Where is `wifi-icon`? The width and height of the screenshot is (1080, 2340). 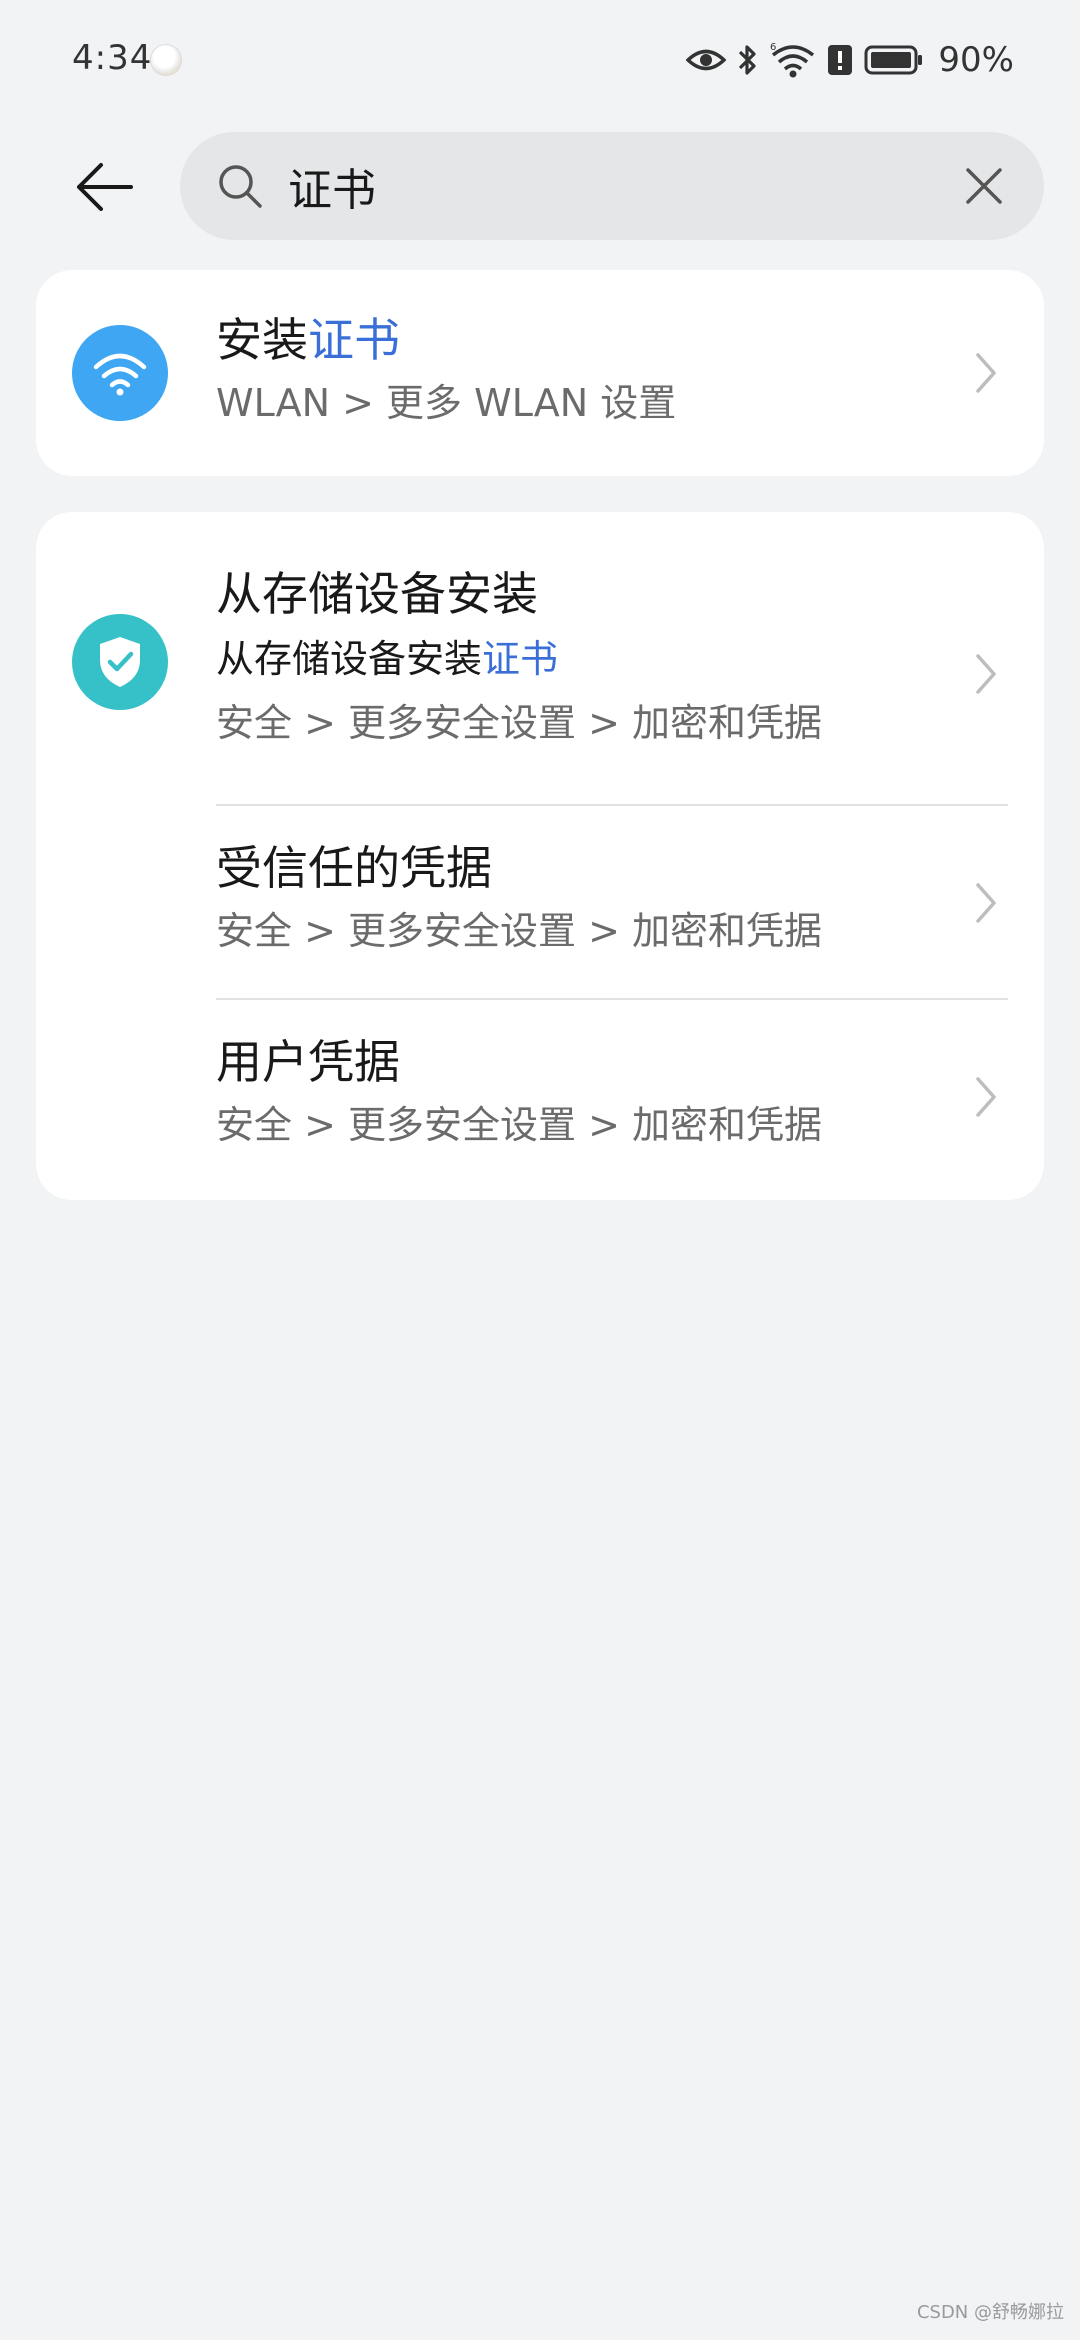
wifi-icon is located at coordinates (120, 373).